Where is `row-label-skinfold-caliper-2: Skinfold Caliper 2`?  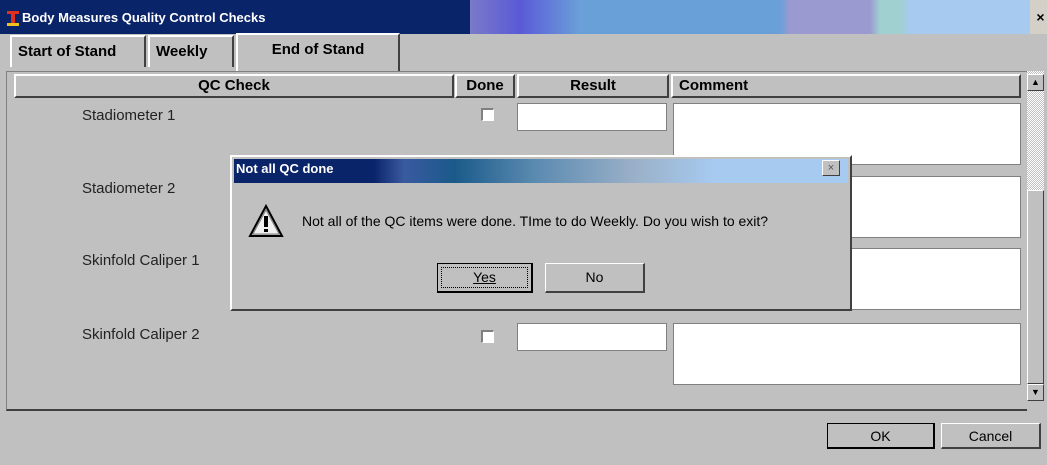
row-label-skinfold-caliper-2: Skinfold Caliper 2 is located at coordinates (141, 334).